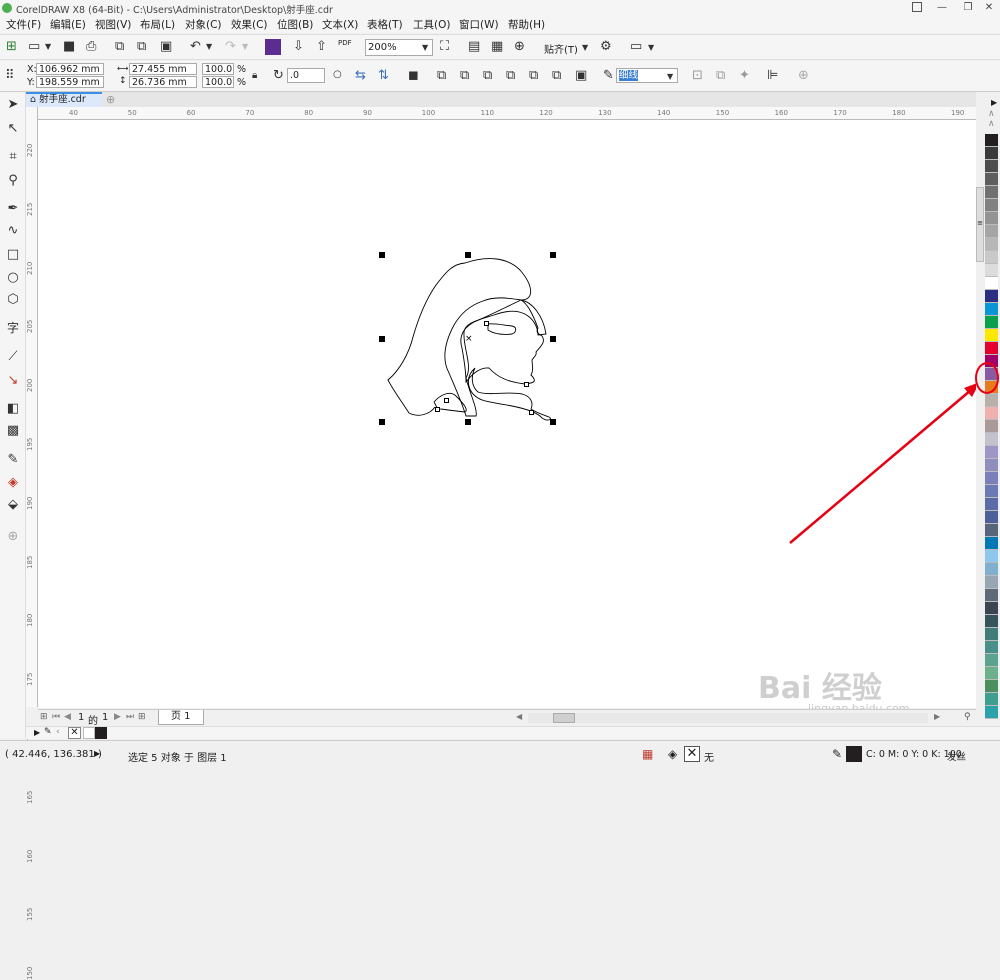 This screenshot has width=1000, height=980. Describe the element at coordinates (37, 732) in the screenshot. I see `doc-palette-menu-icon: ▶` at that location.